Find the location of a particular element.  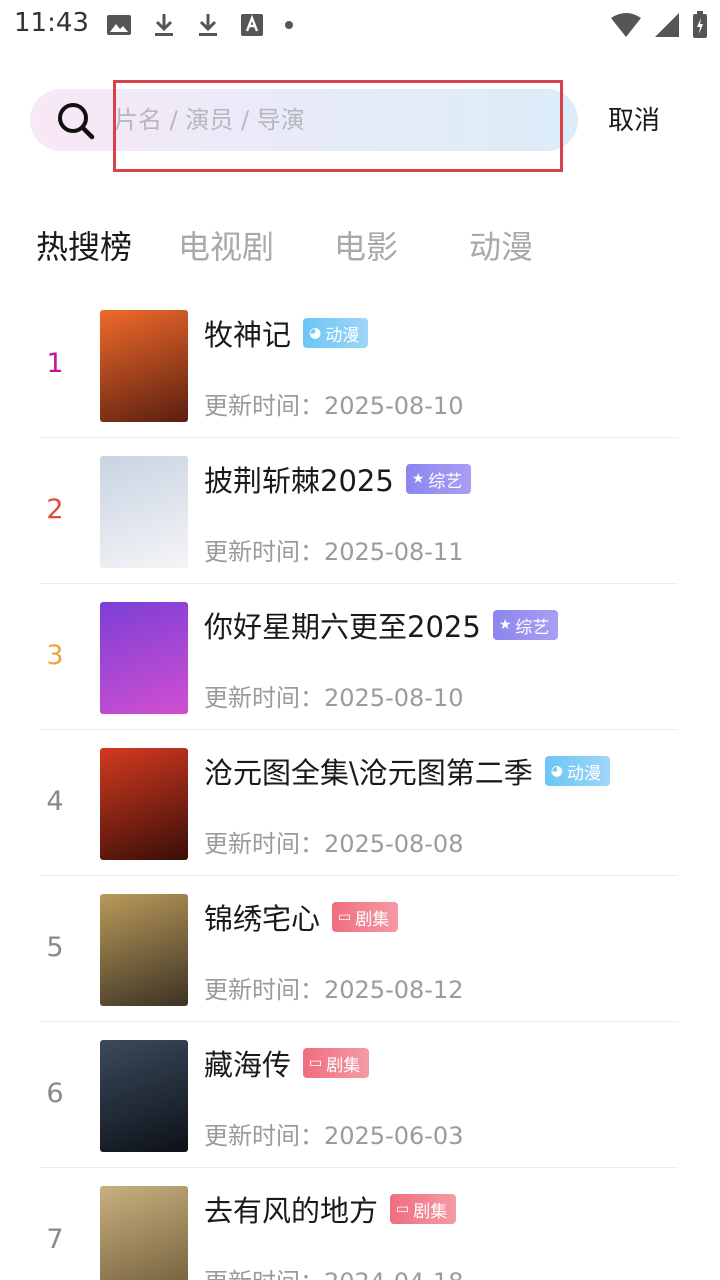

item-title: 牧神记 is located at coordinates (247, 333).